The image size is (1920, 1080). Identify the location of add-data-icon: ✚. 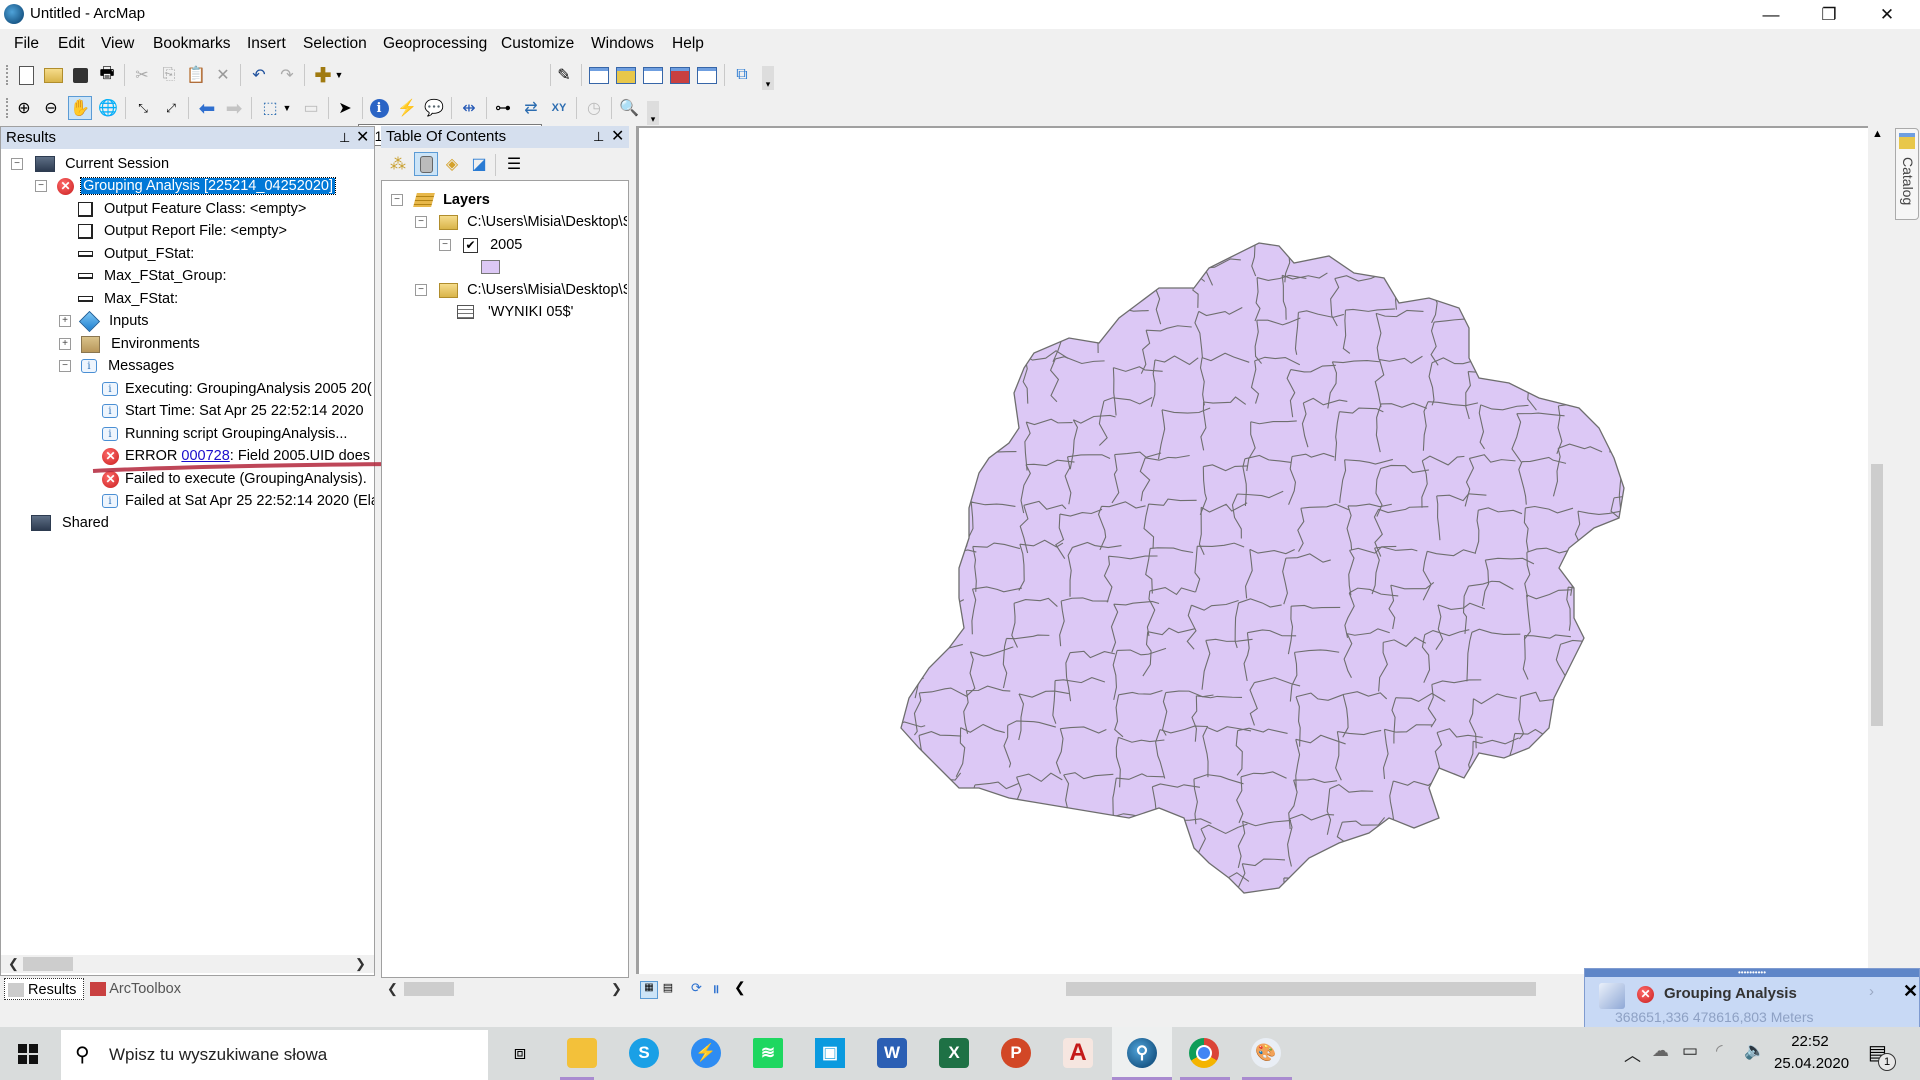
(323, 75).